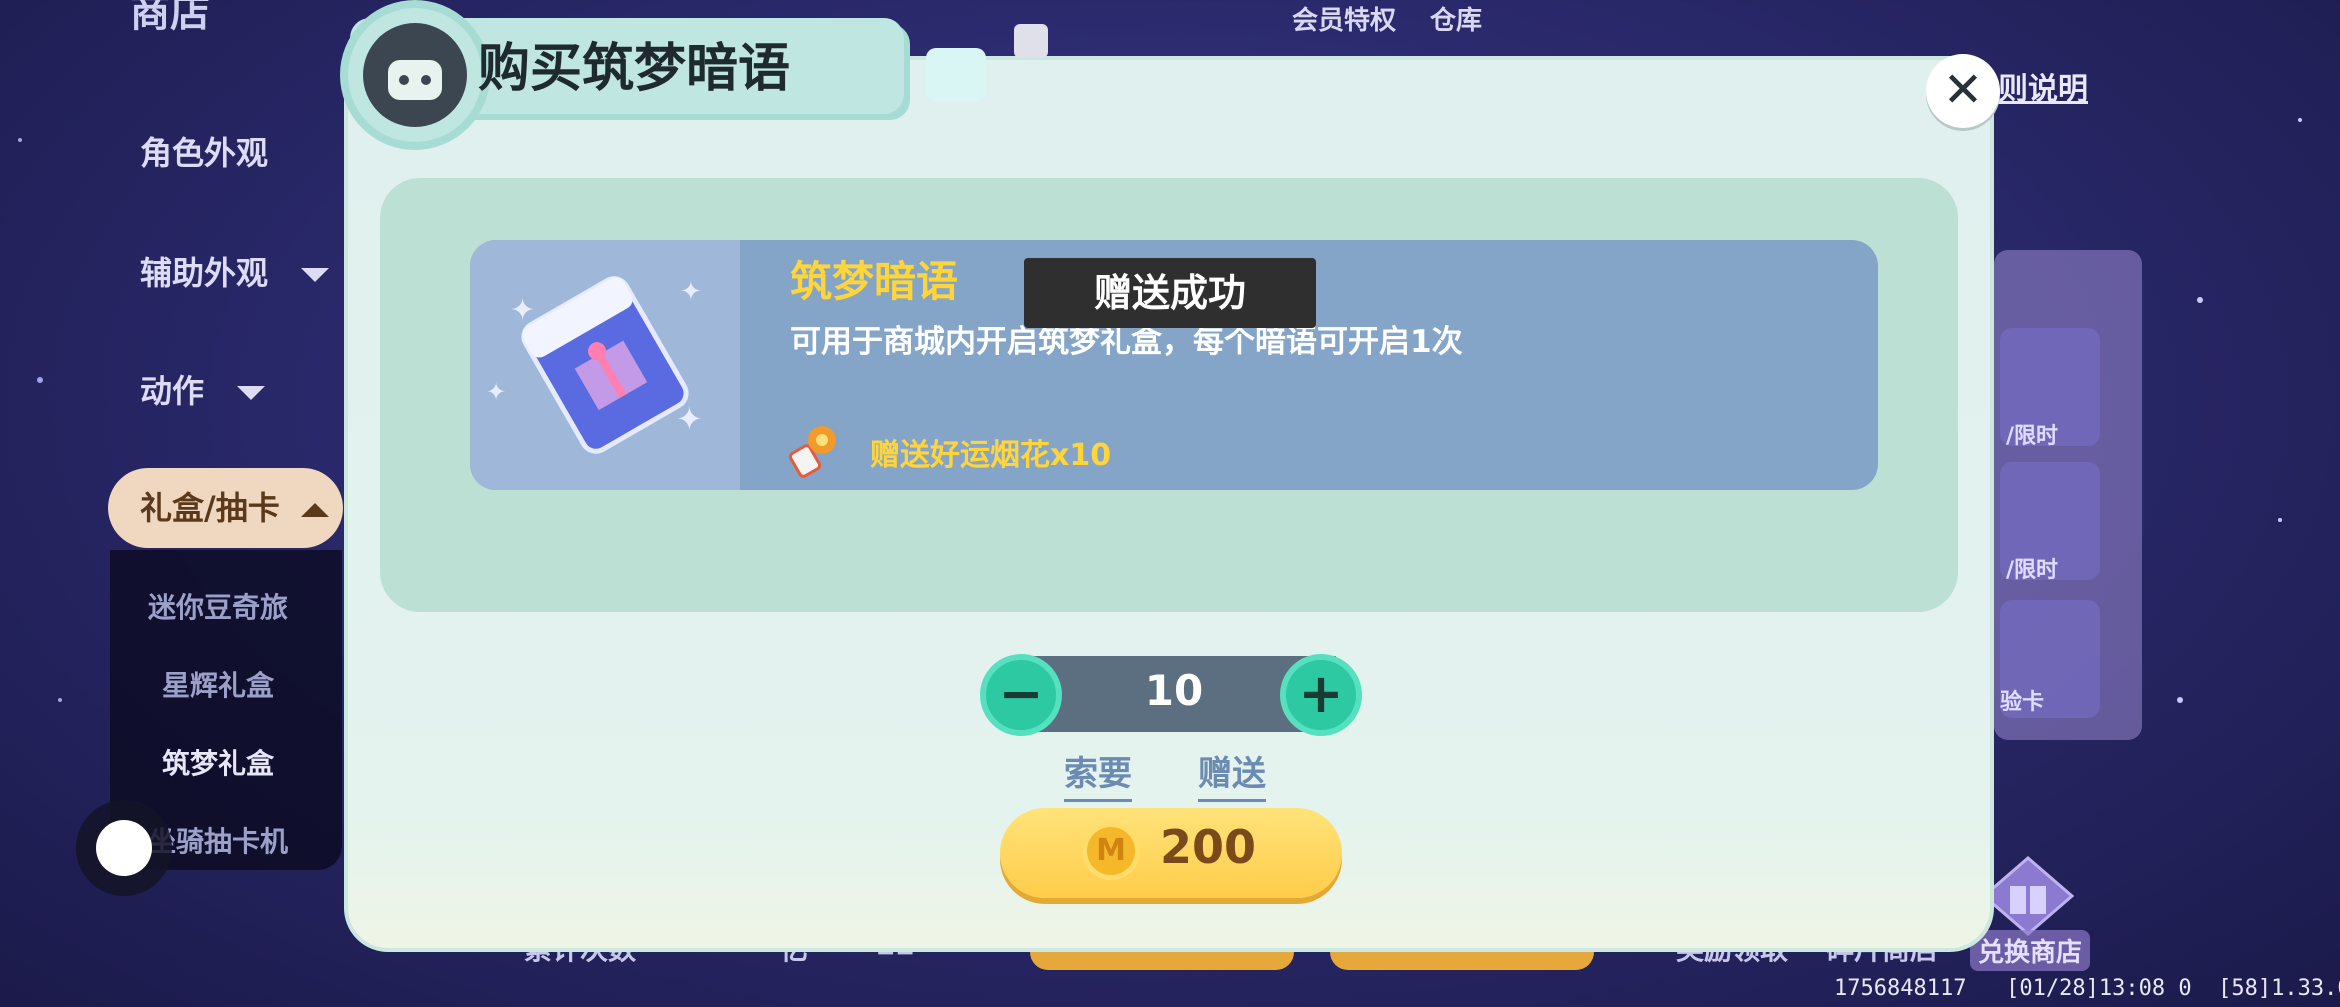  I want to click on submenu-item: 星辉礼盒, so click(218, 684).